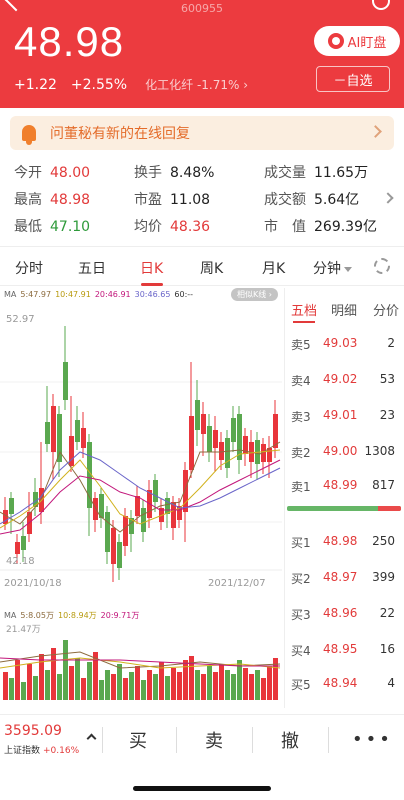  Describe the element at coordinates (29, 268) in the screenshot. I see `tab-intraday: 分时` at that location.